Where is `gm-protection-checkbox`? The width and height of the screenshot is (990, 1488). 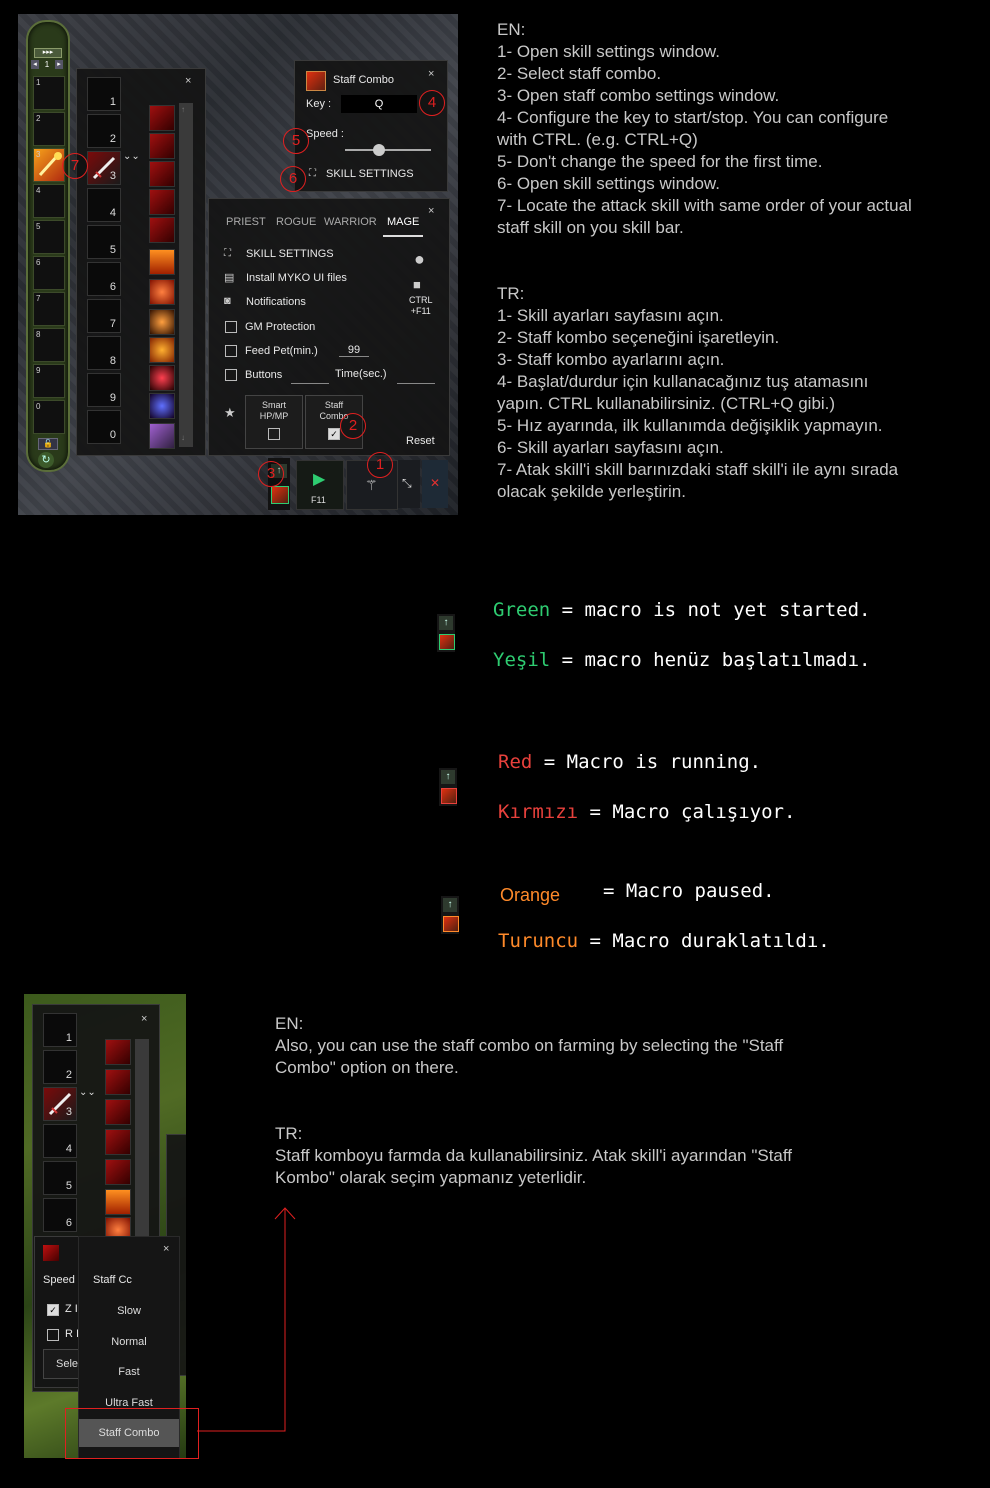 gm-protection-checkbox is located at coordinates (231, 327).